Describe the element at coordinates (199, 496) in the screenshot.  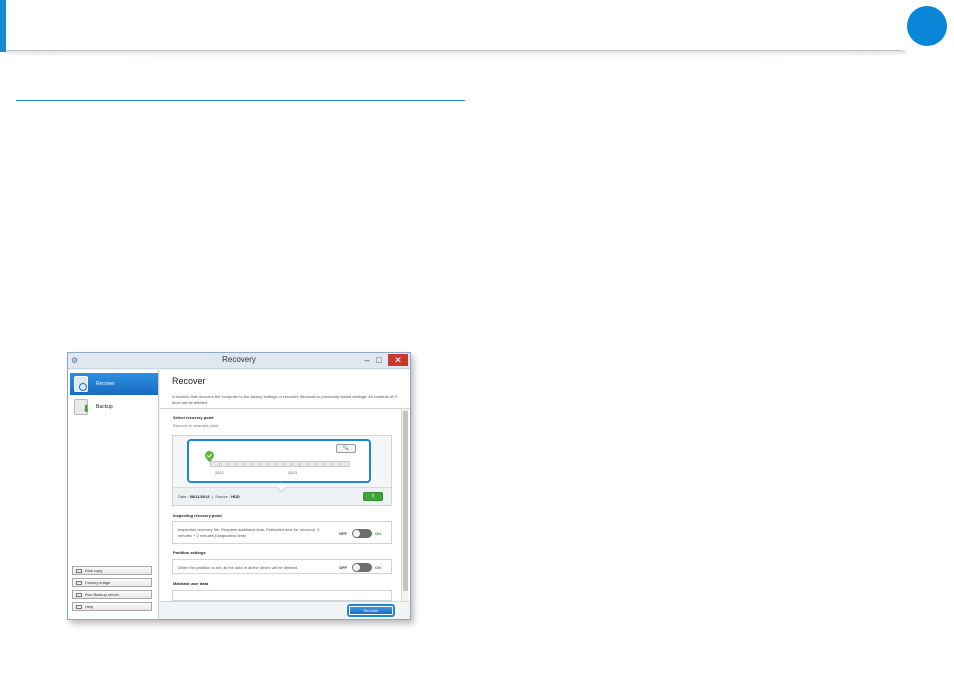
I see `date-value: 08/11/2012` at that location.